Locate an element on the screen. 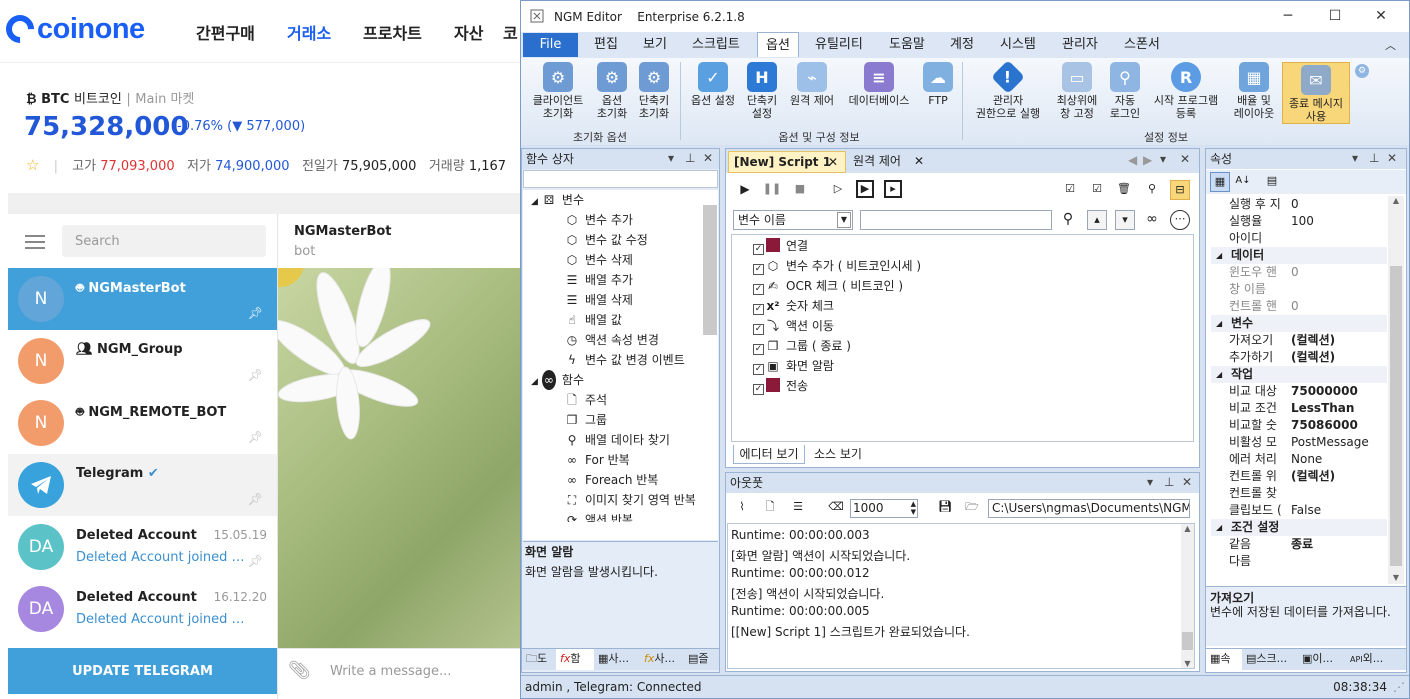 The height and width of the screenshot is (699, 1410). tree-item-variable-event: ϟ 변수 값 변경 이벤트 is located at coordinates (625, 360).